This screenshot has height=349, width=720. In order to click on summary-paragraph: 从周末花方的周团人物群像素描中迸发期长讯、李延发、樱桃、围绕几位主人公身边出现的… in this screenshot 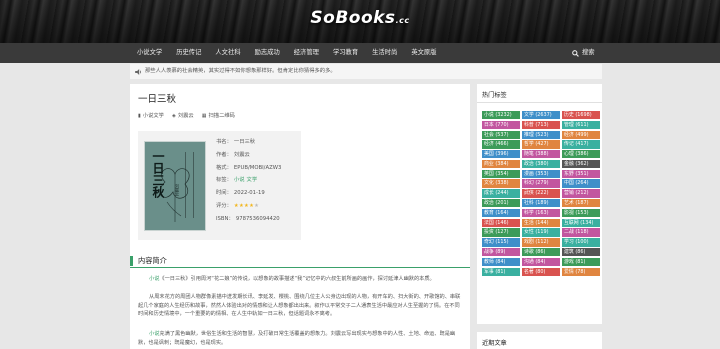, I will do `click(299, 306)`.